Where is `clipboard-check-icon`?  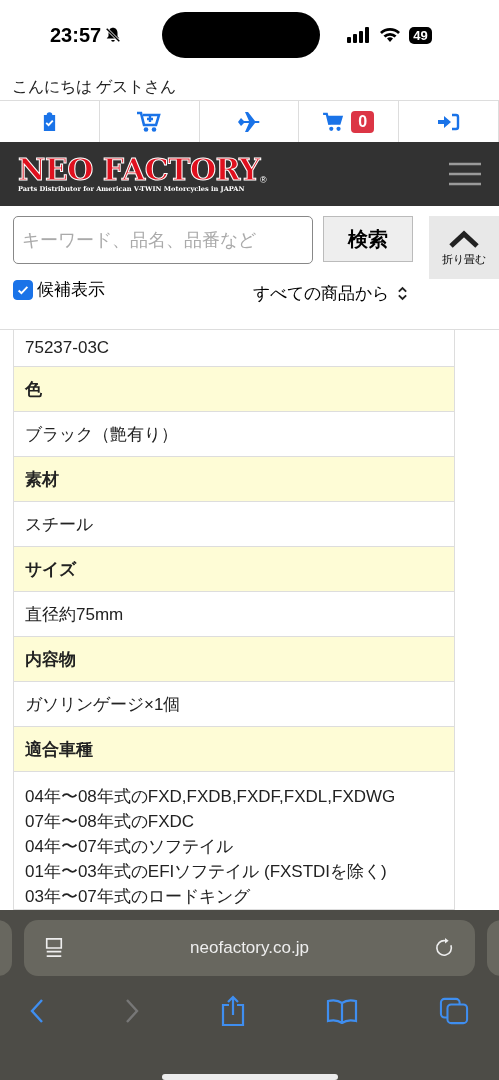 clipboard-check-icon is located at coordinates (49, 121).